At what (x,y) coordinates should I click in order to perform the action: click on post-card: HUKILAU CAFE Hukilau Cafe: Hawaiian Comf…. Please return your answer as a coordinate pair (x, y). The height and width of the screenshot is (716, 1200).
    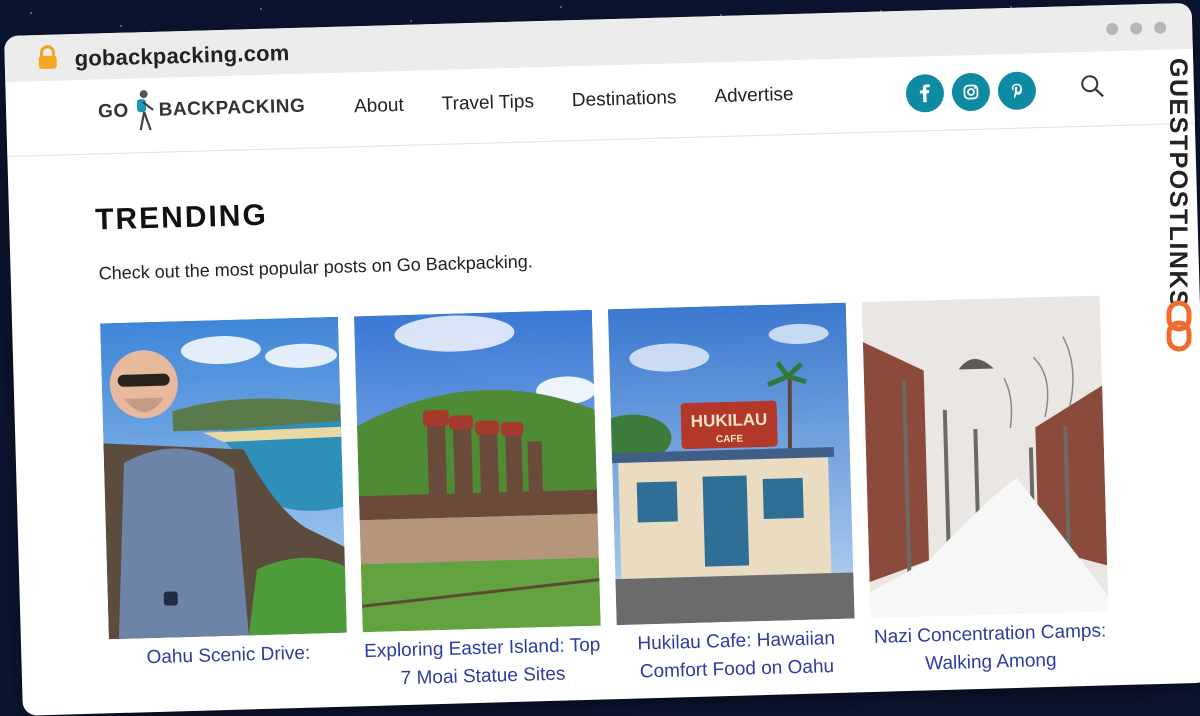
    Looking at the image, I should click on (731, 494).